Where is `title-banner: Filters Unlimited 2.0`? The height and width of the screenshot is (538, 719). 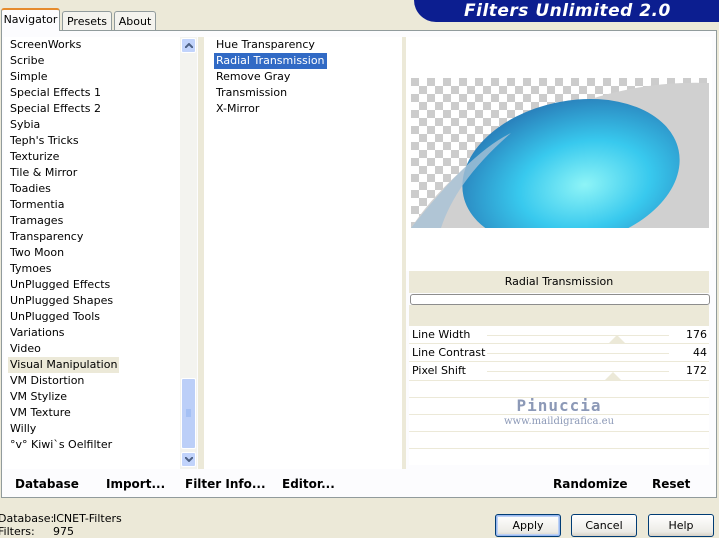 title-banner: Filters Unlimited 2.0 is located at coordinates (566, 11).